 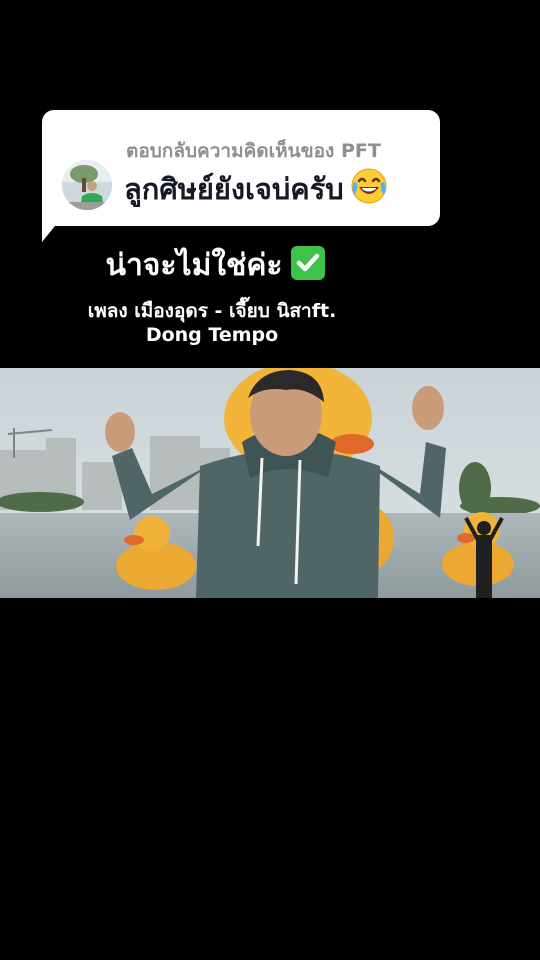 What do you see at coordinates (87, 185) in the screenshot?
I see `commenter-avatar` at bounding box center [87, 185].